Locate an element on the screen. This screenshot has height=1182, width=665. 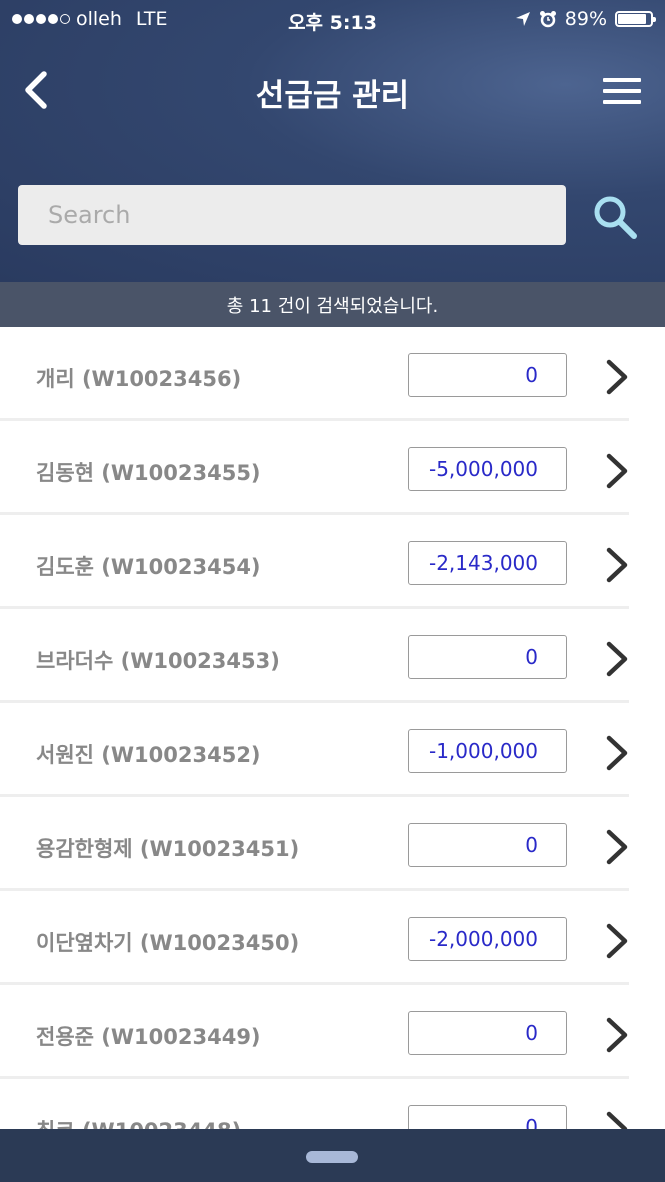
list-item: 이단옆차기 (W10023450) -2,000,000 is located at coordinates (332, 938).